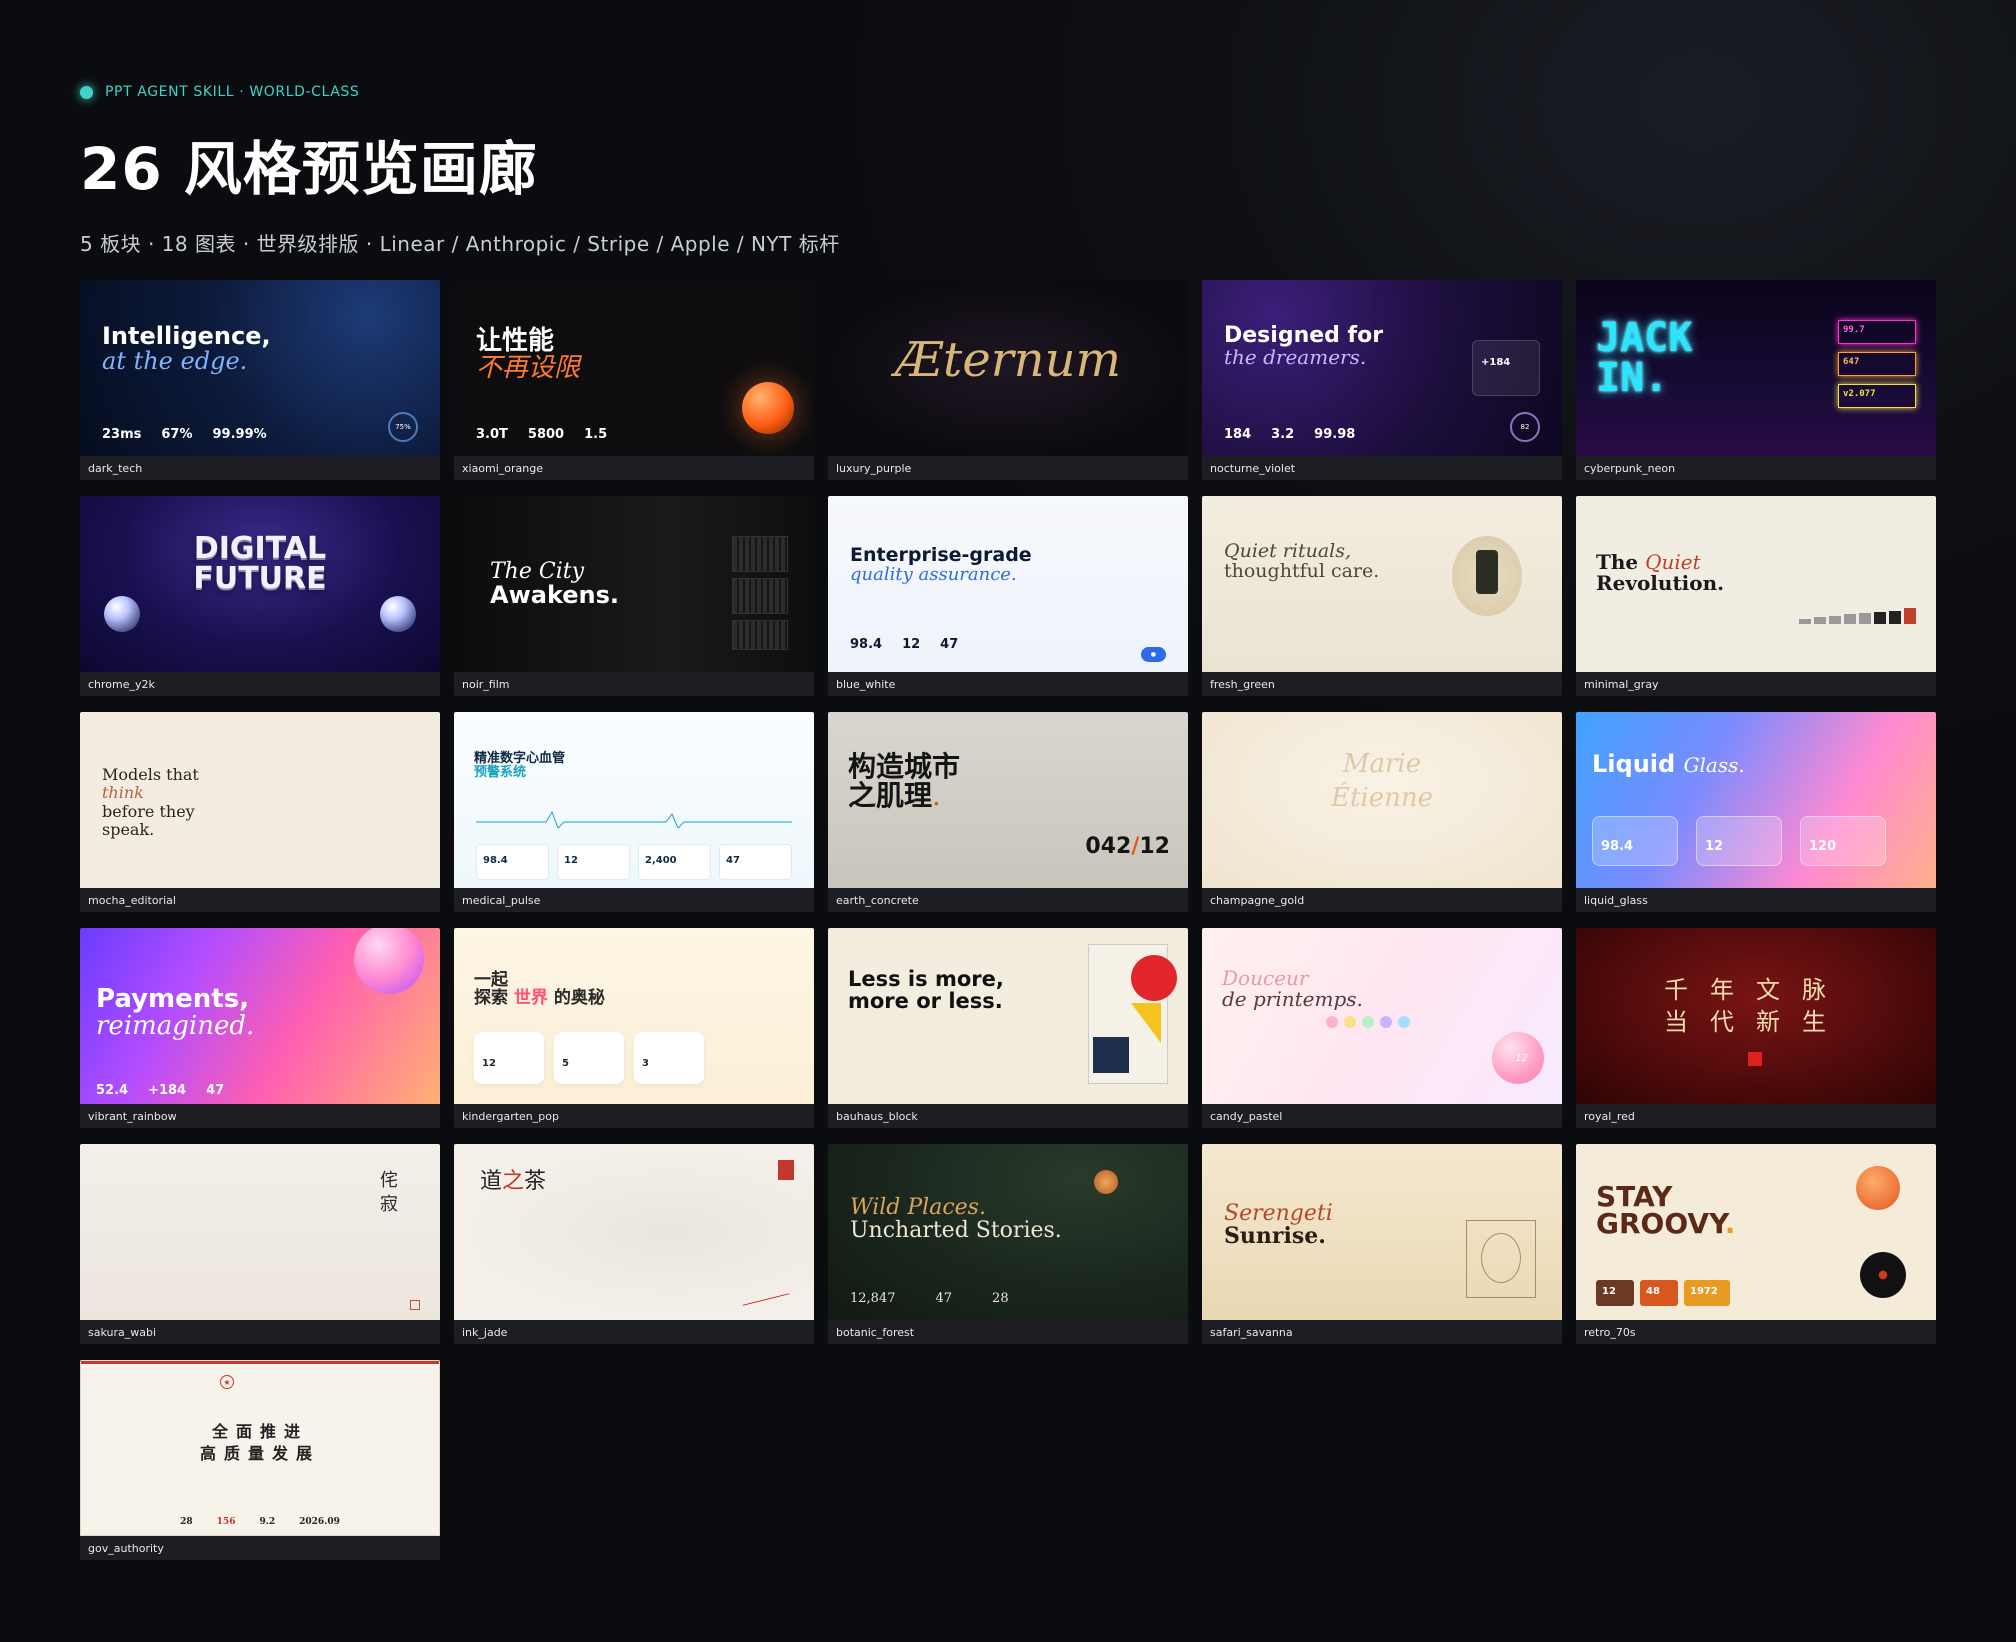  I want to click on style-card-champagne-gold: Marie Étienne champagne_gold, so click(1382, 812).